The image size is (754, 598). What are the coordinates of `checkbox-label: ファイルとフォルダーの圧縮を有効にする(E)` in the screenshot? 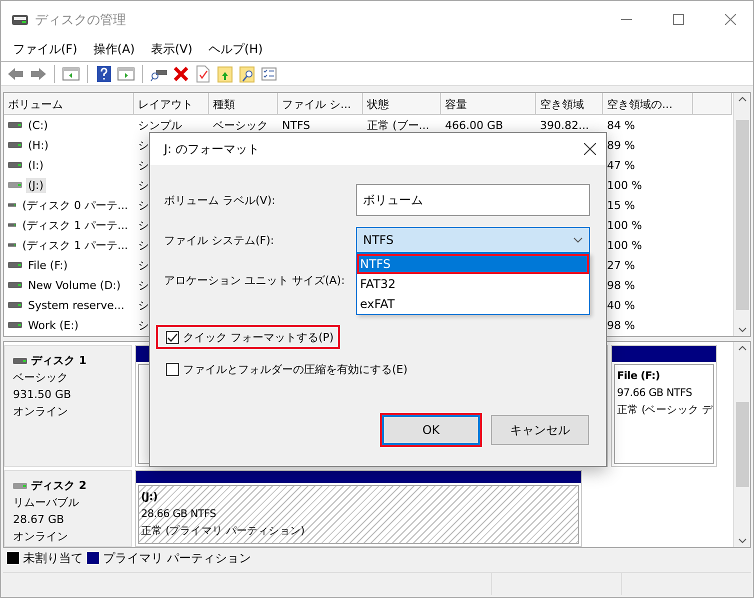 It's located at (295, 369).